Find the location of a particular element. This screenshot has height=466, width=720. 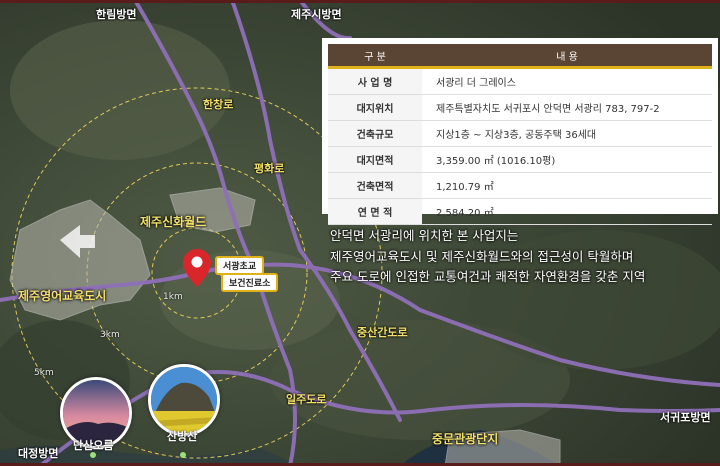

table-row: 건축규모 지상1층 ~ 지상3층, 공동주택 36세대 is located at coordinates (520, 133).